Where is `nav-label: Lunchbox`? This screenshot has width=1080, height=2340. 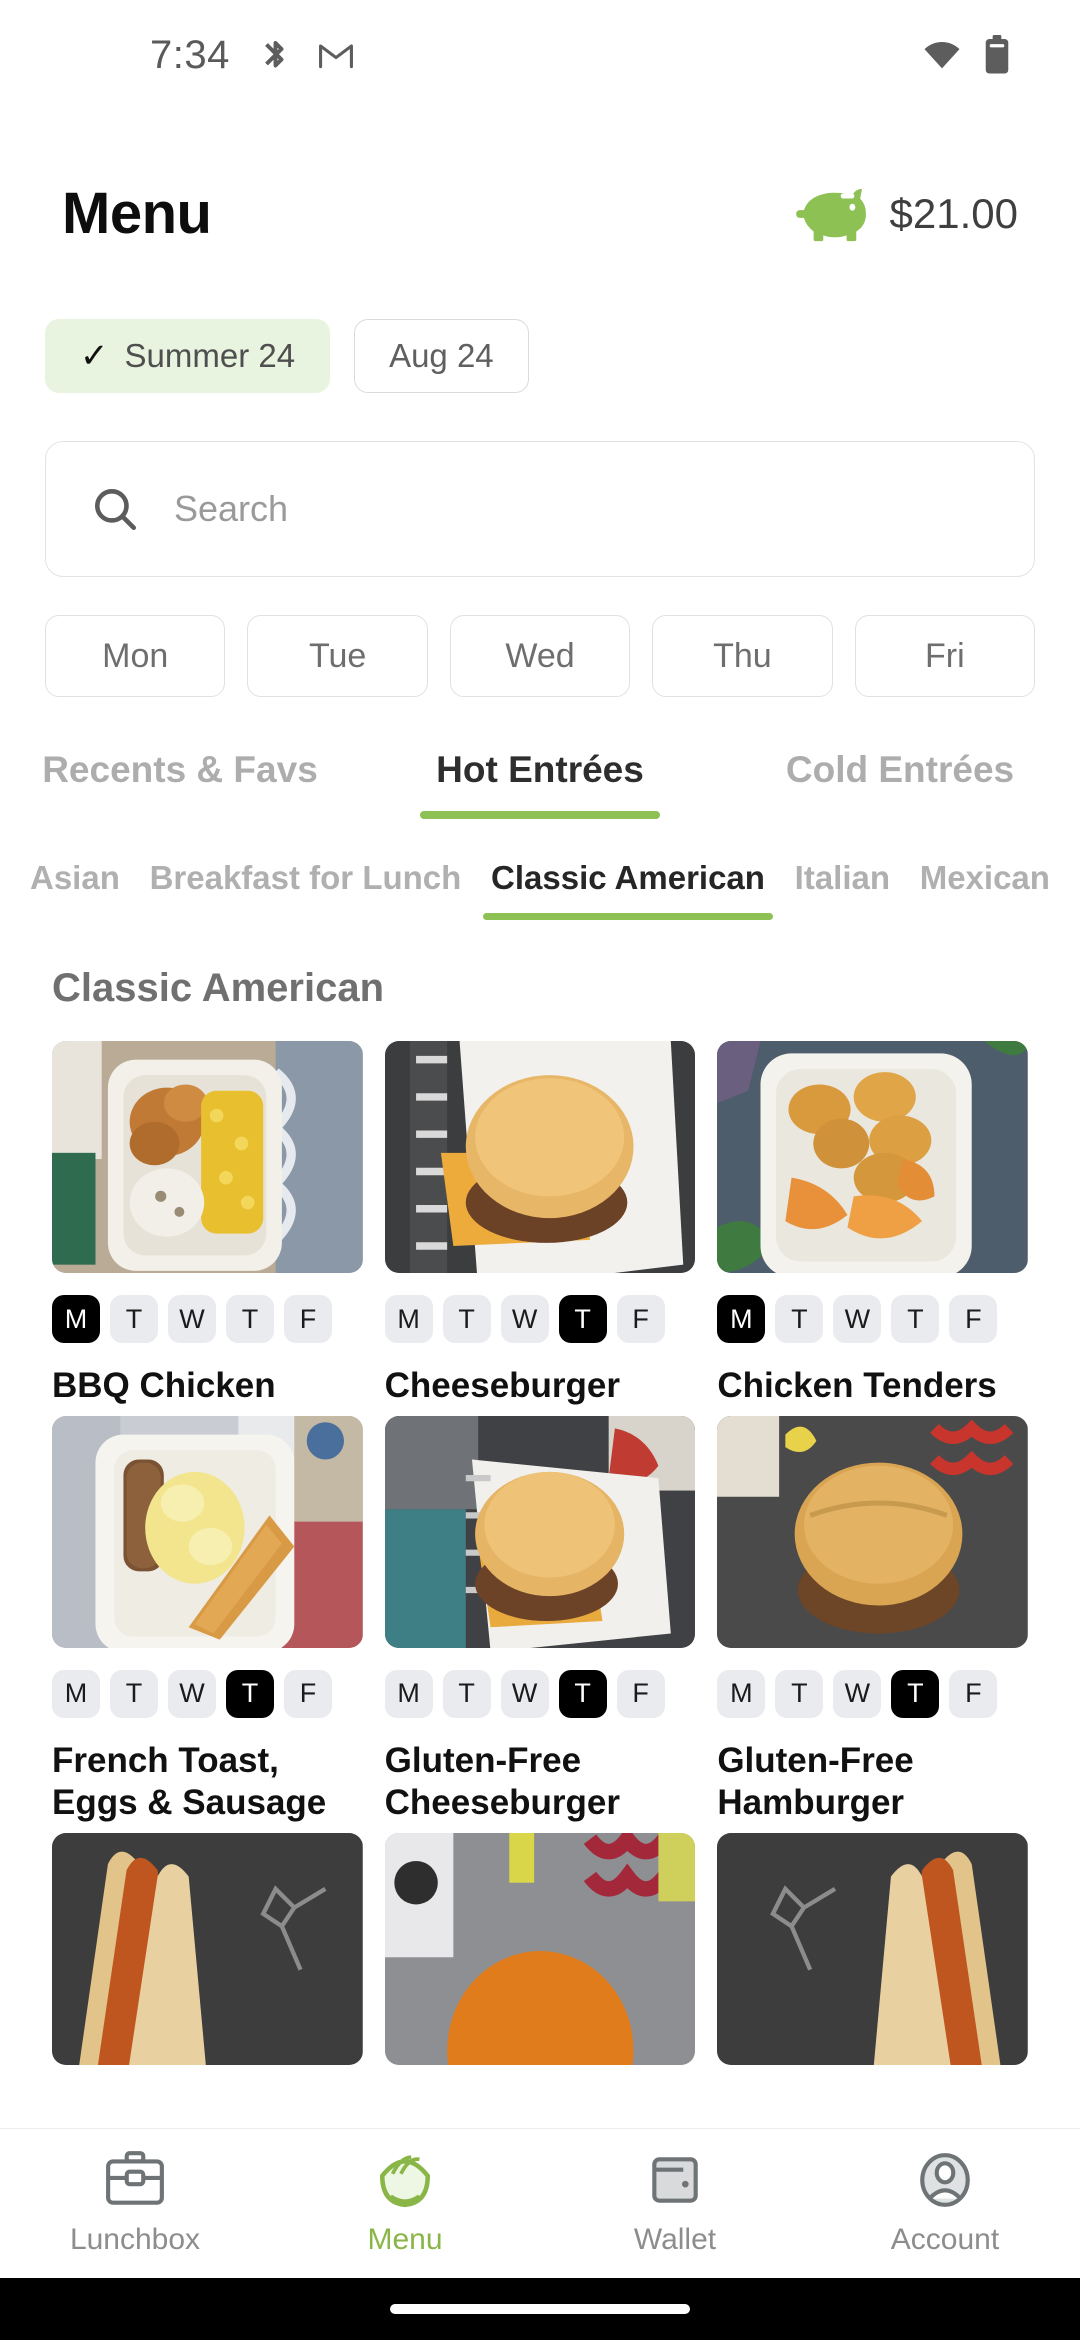 nav-label: Lunchbox is located at coordinates (135, 2239).